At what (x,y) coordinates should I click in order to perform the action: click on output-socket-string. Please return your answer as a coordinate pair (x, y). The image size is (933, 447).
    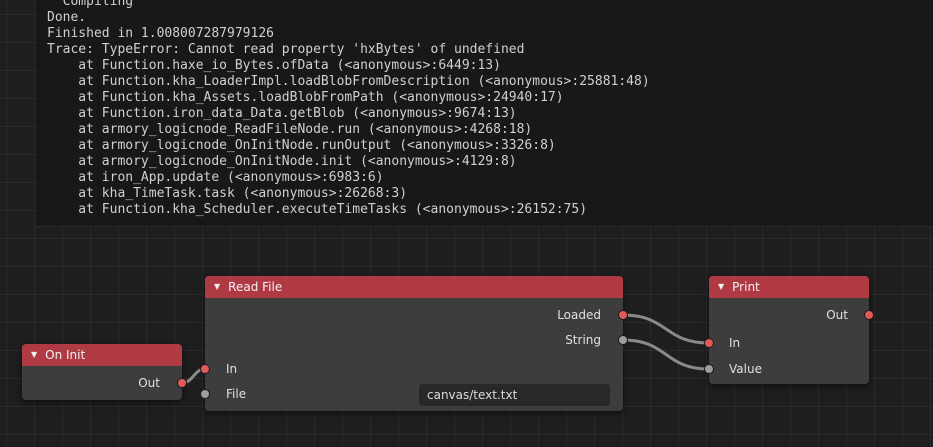
    Looking at the image, I should click on (623, 340).